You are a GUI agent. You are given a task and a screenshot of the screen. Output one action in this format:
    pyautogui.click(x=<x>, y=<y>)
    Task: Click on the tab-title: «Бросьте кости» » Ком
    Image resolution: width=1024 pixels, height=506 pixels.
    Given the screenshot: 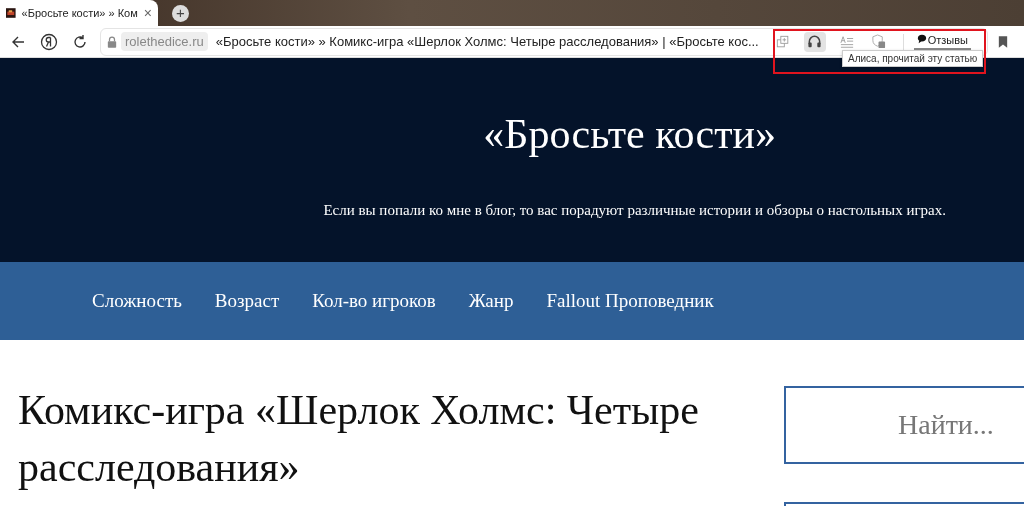 What is the action you would take?
    pyautogui.click(x=79, y=13)
    